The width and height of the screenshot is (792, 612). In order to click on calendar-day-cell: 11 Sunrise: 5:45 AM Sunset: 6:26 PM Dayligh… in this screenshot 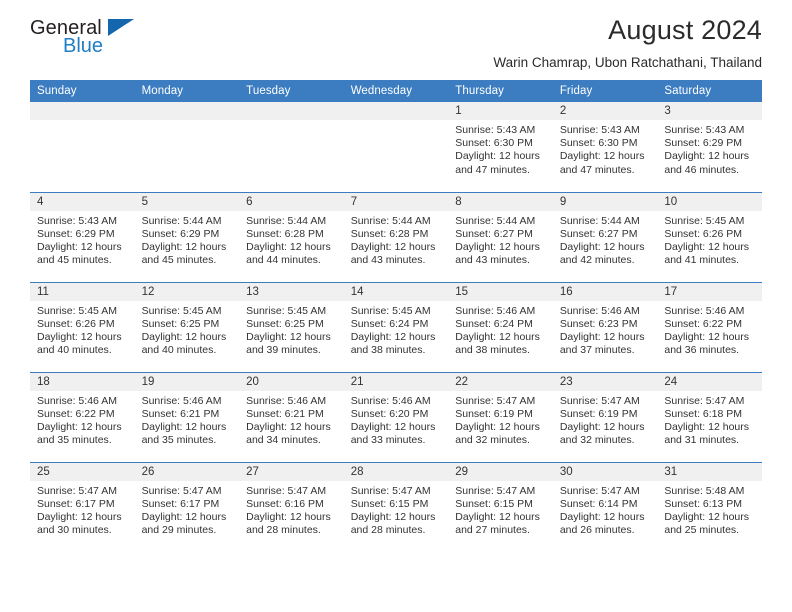, I will do `click(82, 326)`.